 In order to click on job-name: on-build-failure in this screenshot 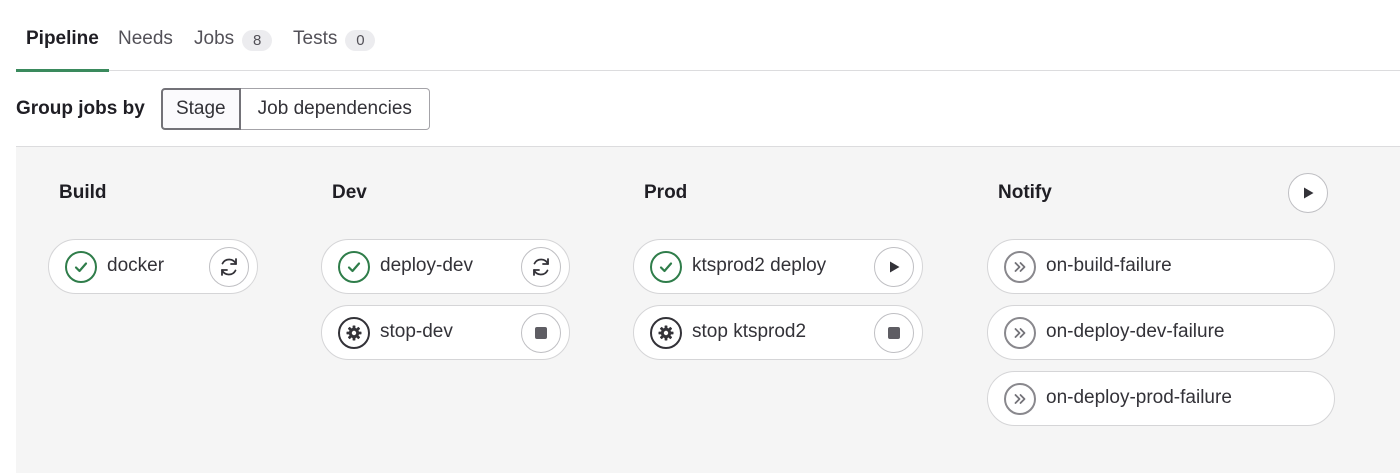, I will do `click(1109, 265)`.